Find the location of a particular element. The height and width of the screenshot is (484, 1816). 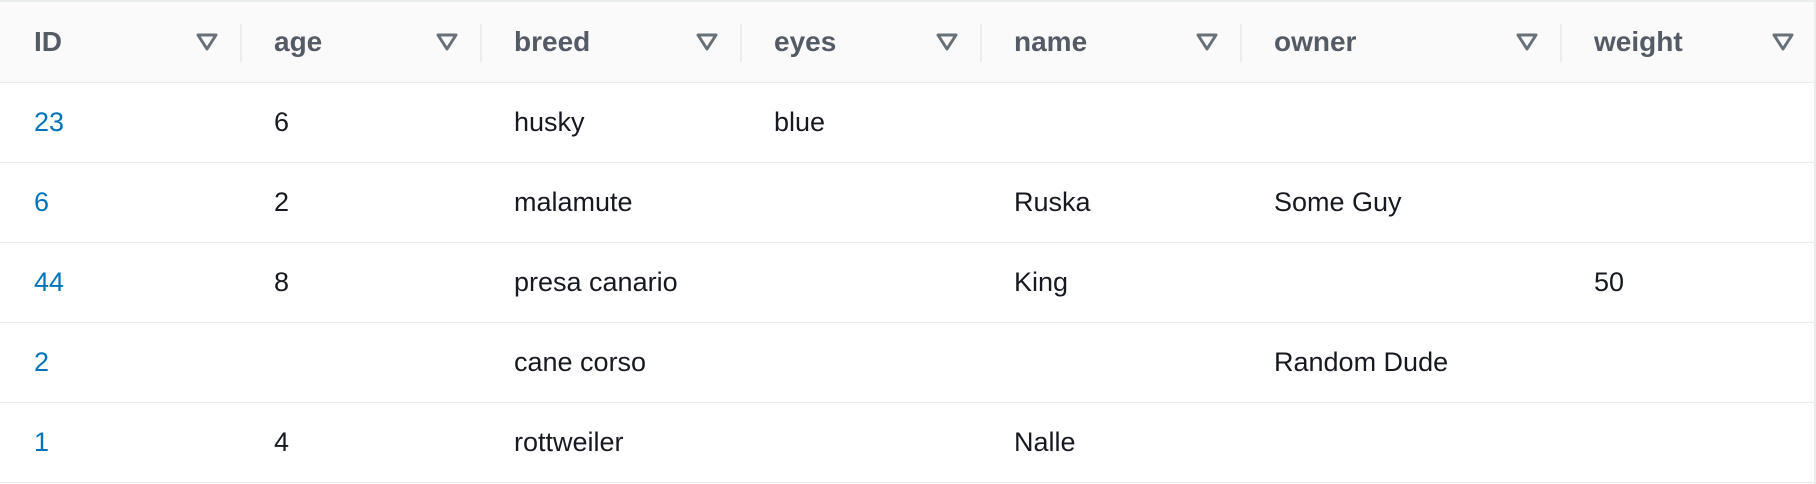

cell-age: 2 is located at coordinates (282, 202).